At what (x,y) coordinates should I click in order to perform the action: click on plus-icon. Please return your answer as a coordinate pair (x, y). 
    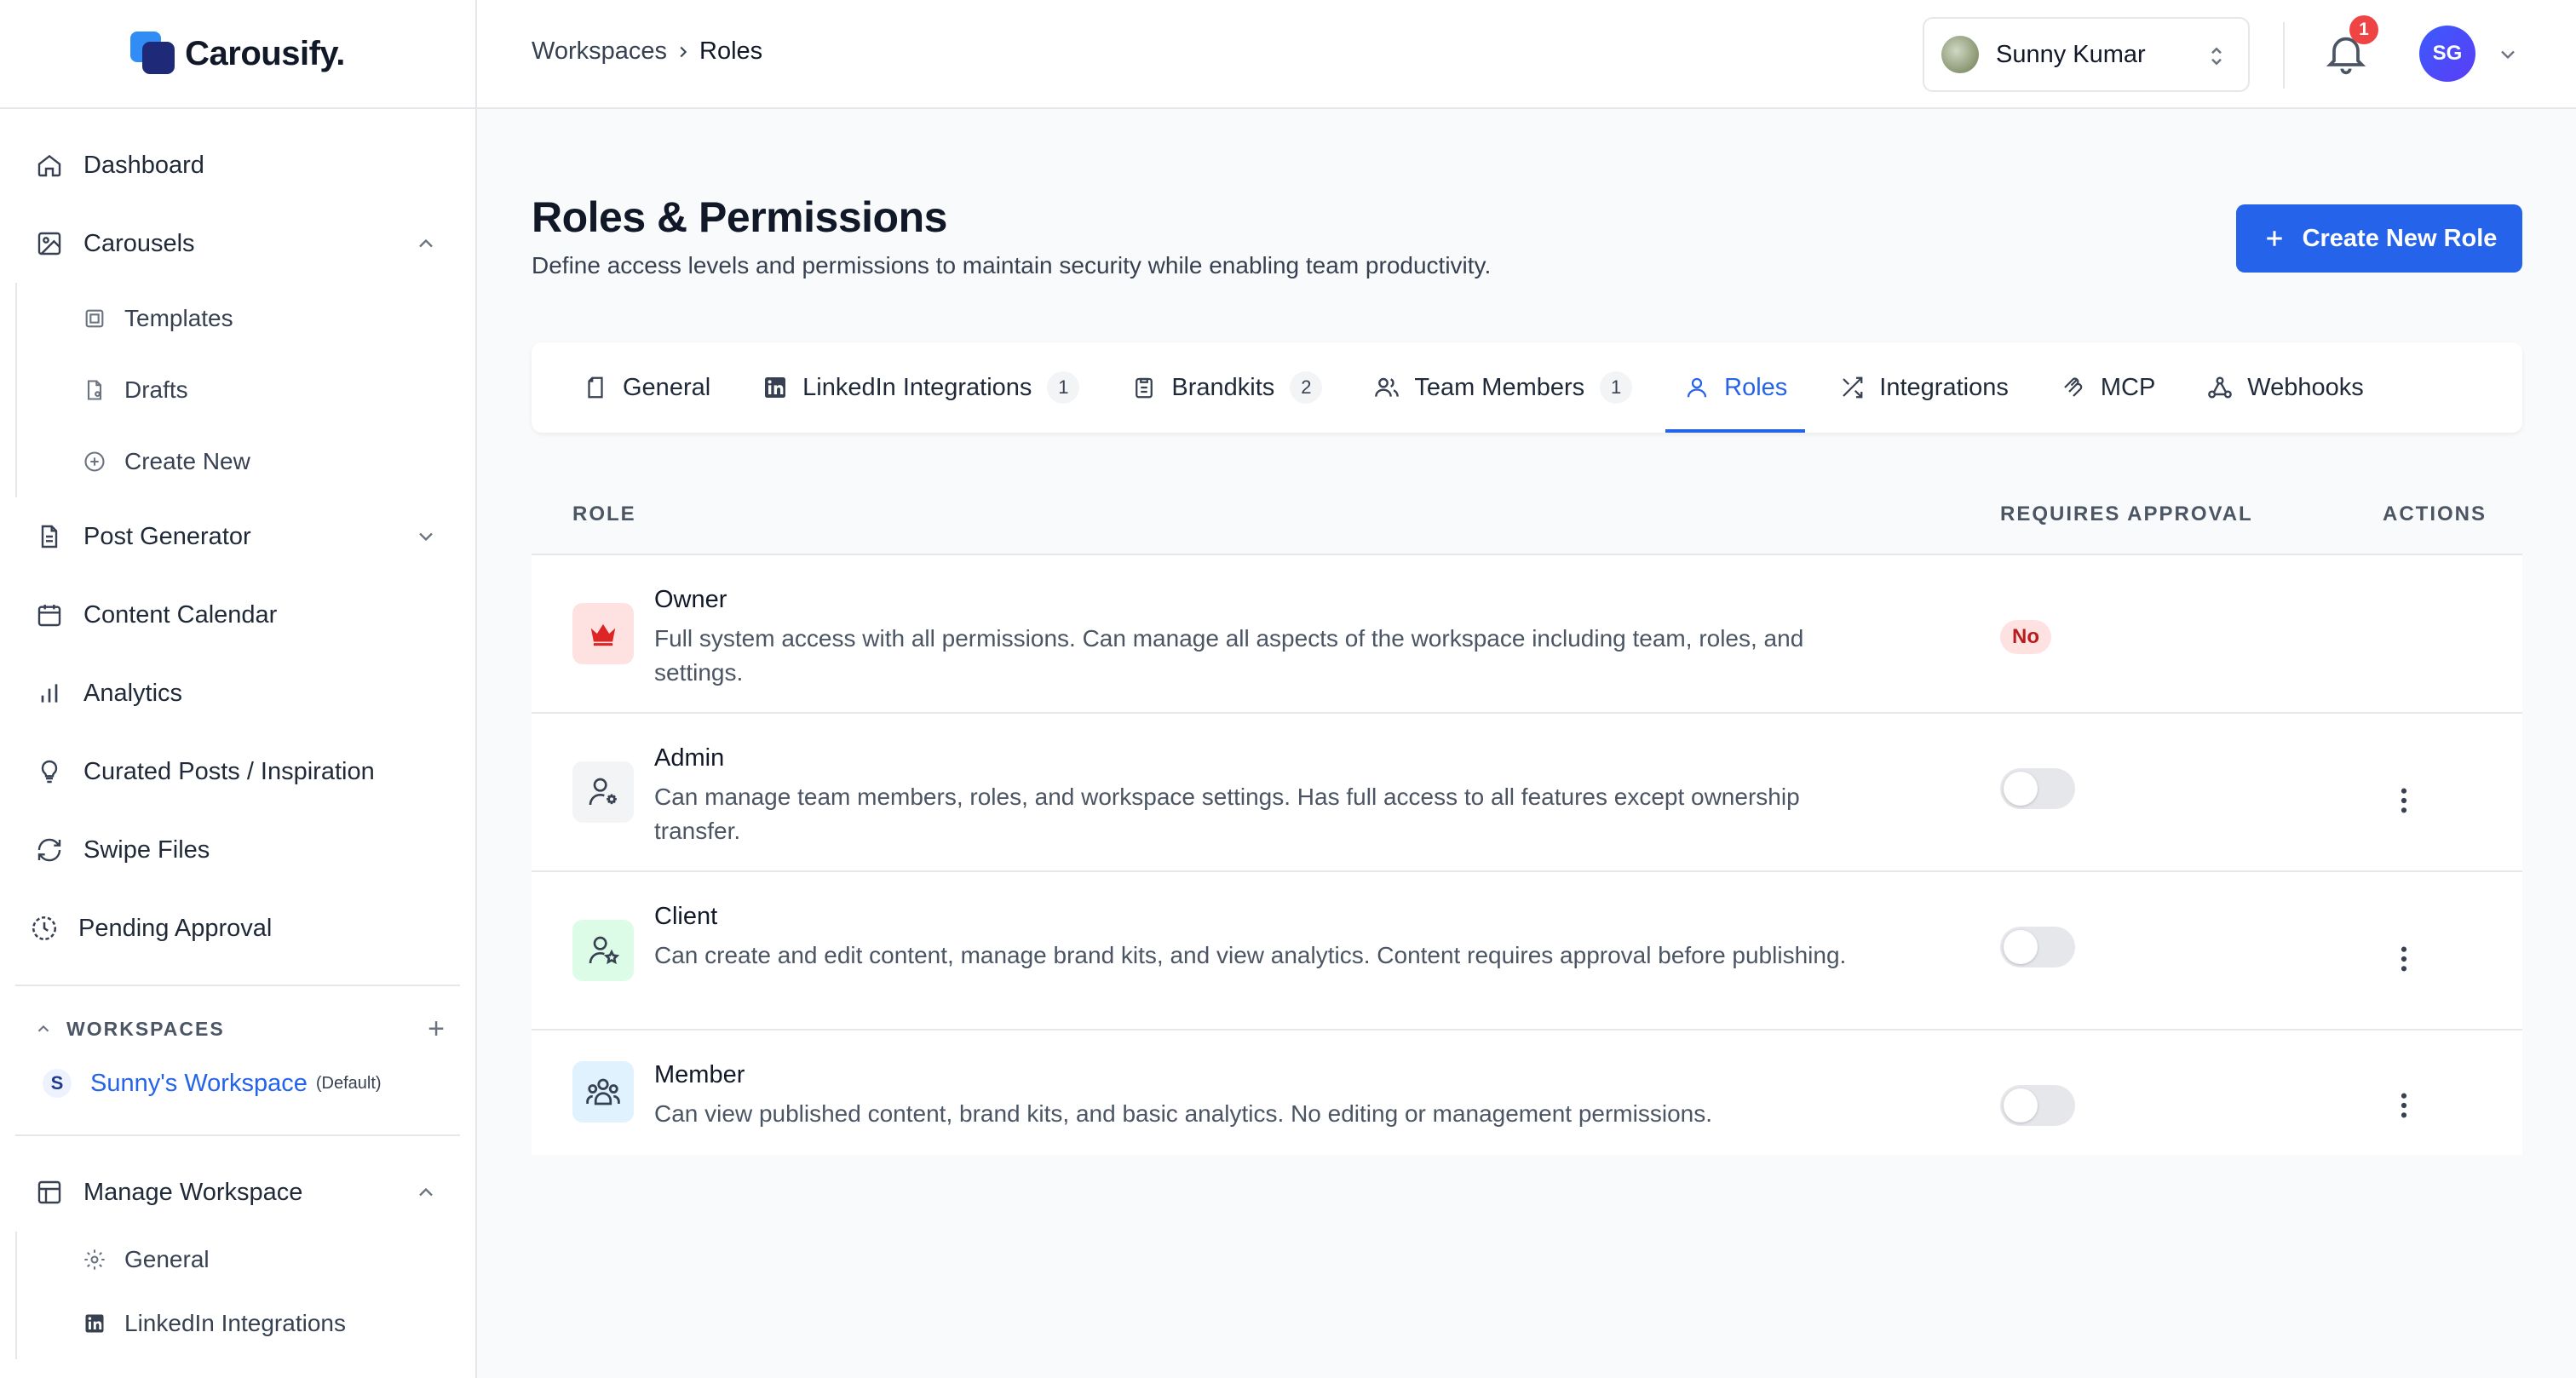
    Looking at the image, I should click on (2274, 238).